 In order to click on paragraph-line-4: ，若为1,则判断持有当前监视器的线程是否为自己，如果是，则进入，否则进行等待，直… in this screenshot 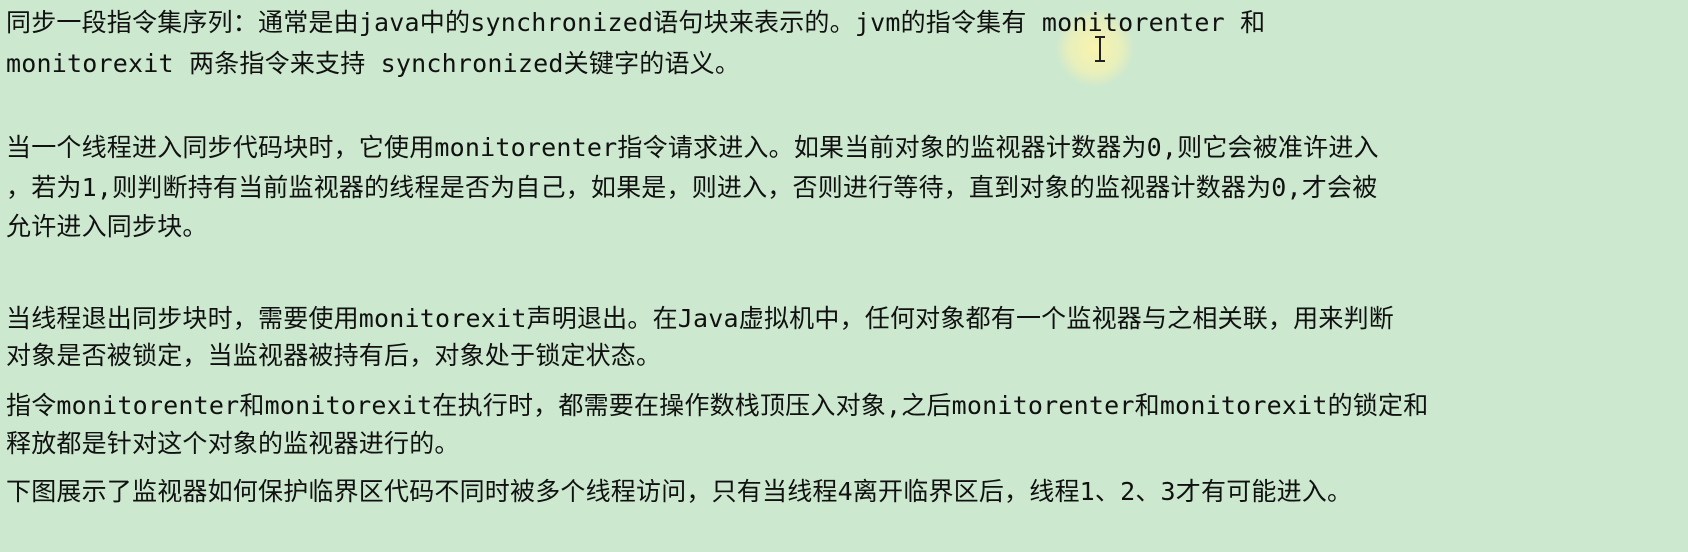, I will do `click(692, 187)`.